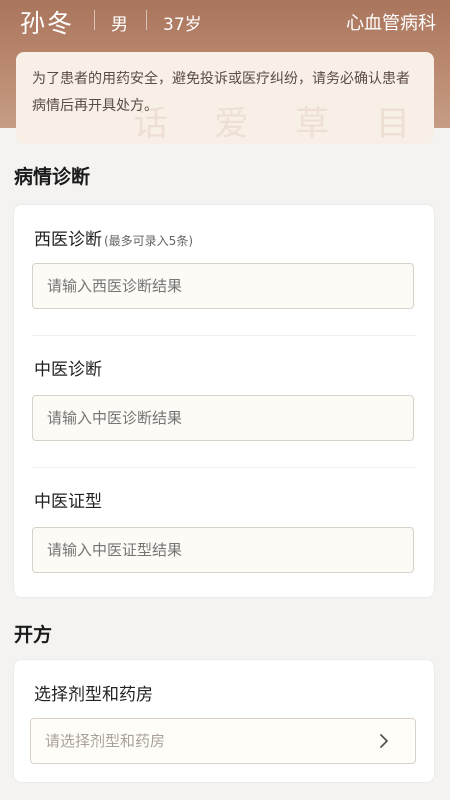  What do you see at coordinates (93, 695) in the screenshot?
I see `dosage-pharmacy-label: 选择剂型和药房` at bounding box center [93, 695].